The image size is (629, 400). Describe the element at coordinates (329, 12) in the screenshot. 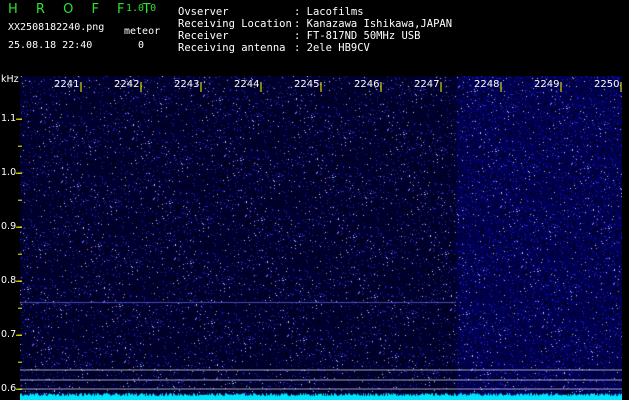

I see `observer-value: : Lacofilms` at that location.